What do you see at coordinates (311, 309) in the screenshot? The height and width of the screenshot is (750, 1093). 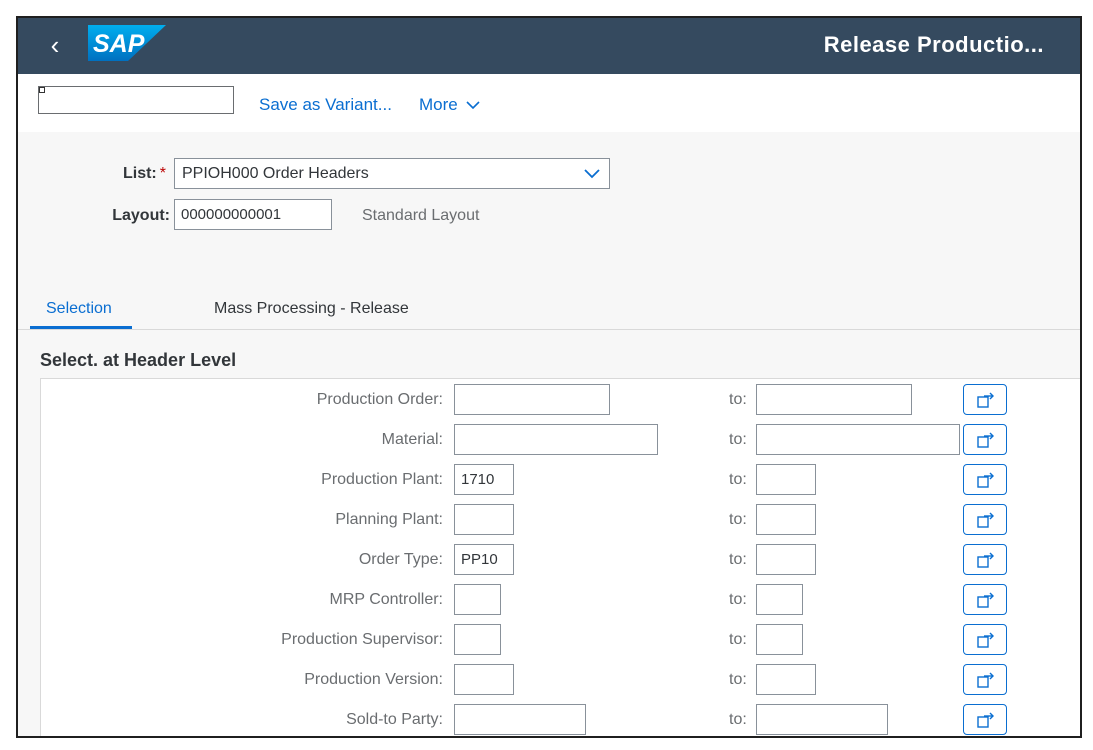 I see `tab-mass-processing-release: Mass Processing - Release` at bounding box center [311, 309].